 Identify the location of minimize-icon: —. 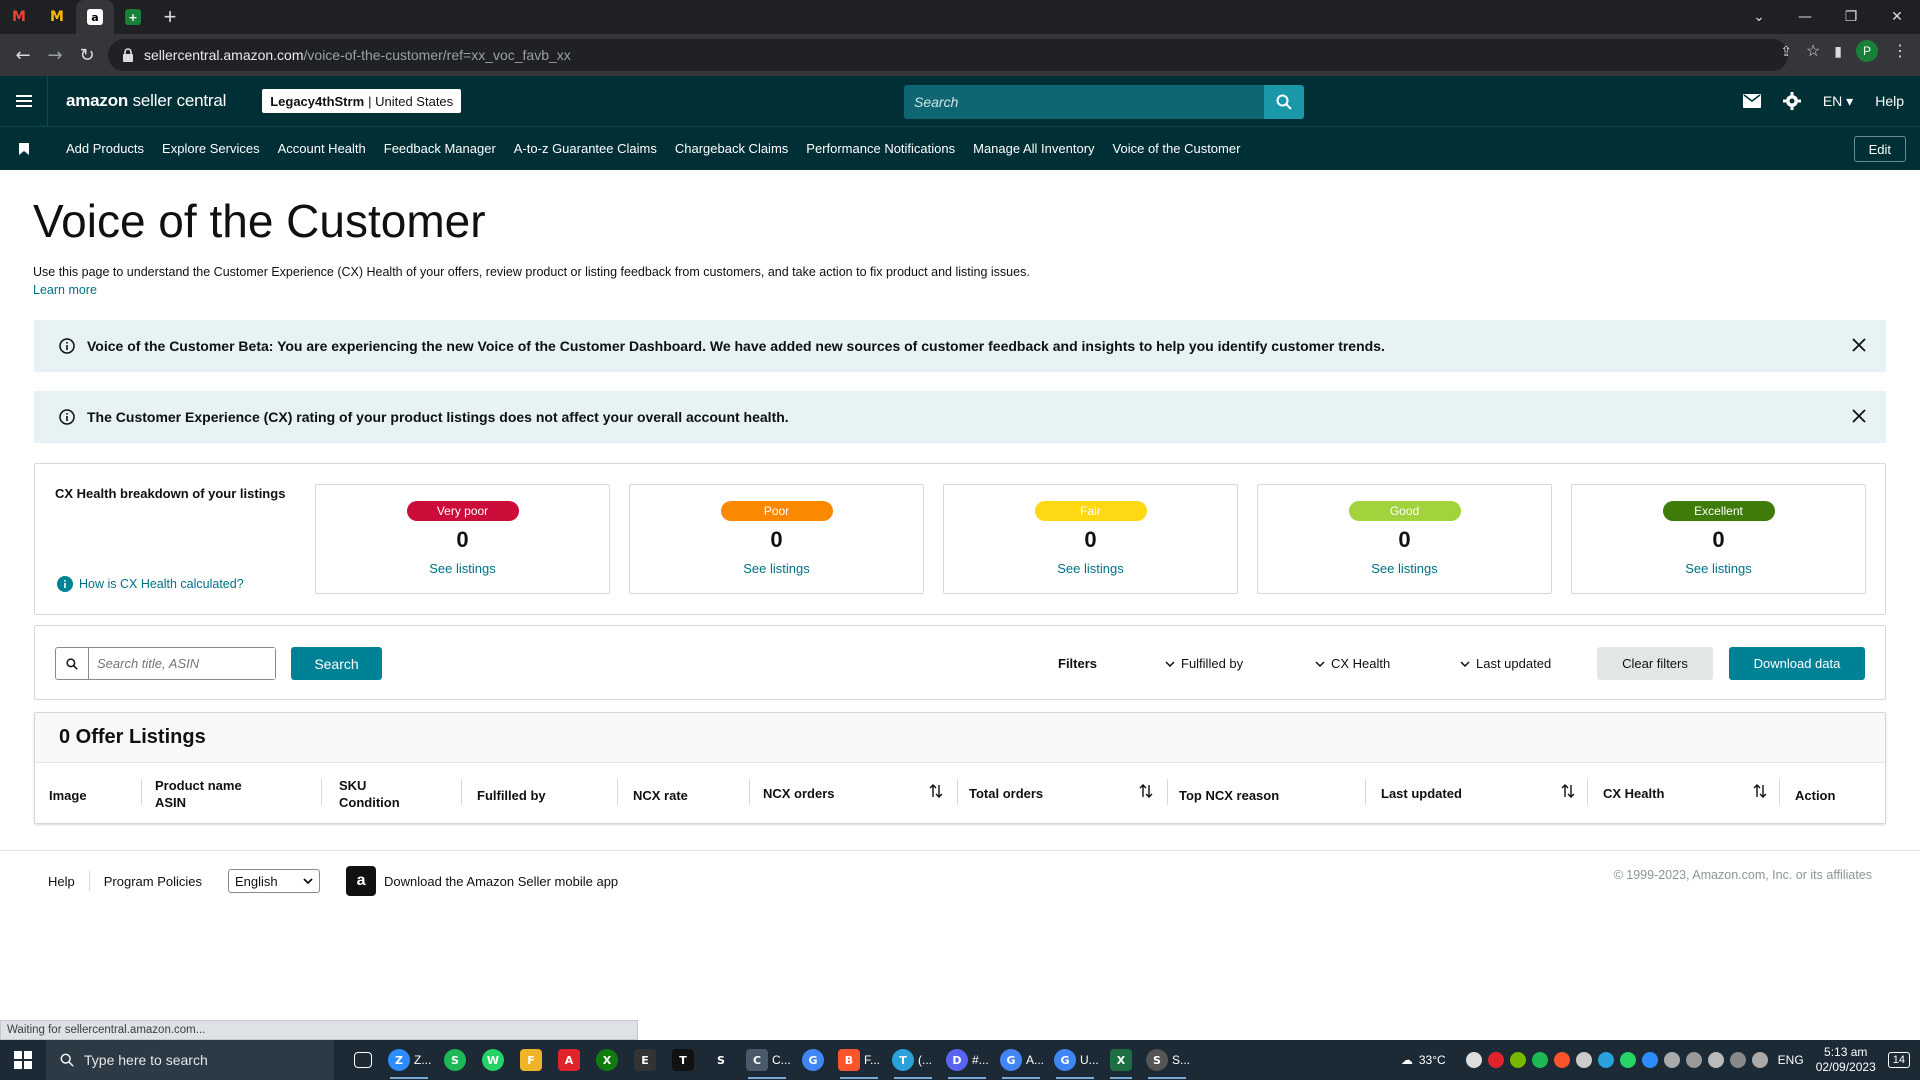
(1805, 17).